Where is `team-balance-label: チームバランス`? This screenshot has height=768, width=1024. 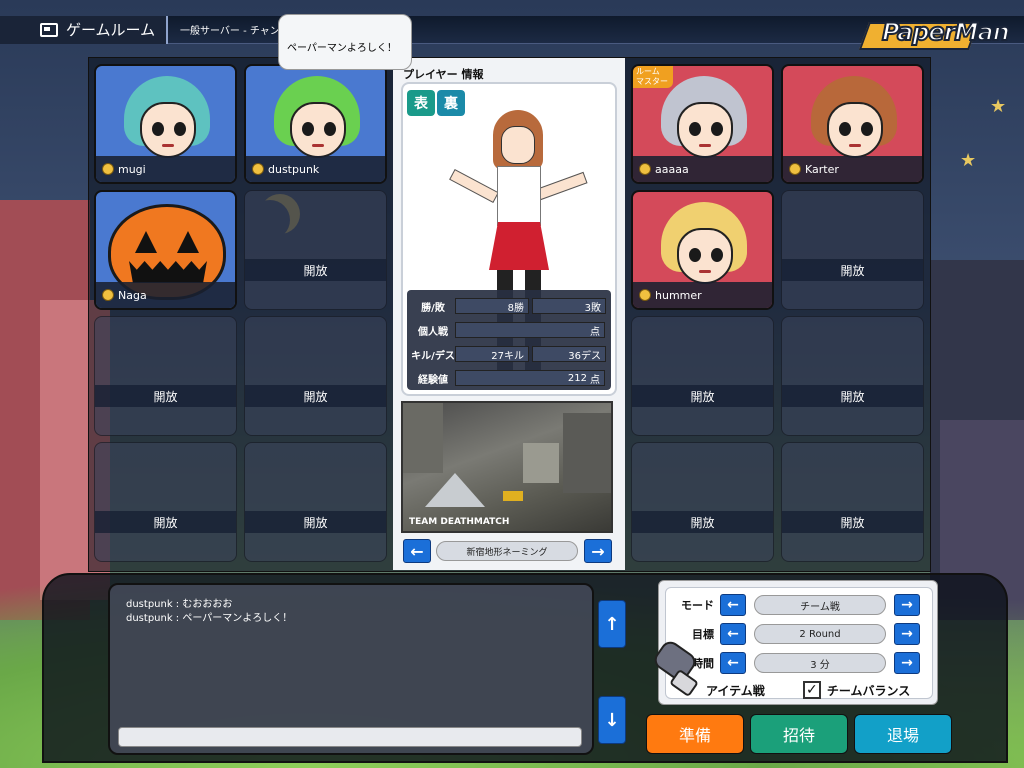
team-balance-label: チームバランス is located at coordinates (868, 690).